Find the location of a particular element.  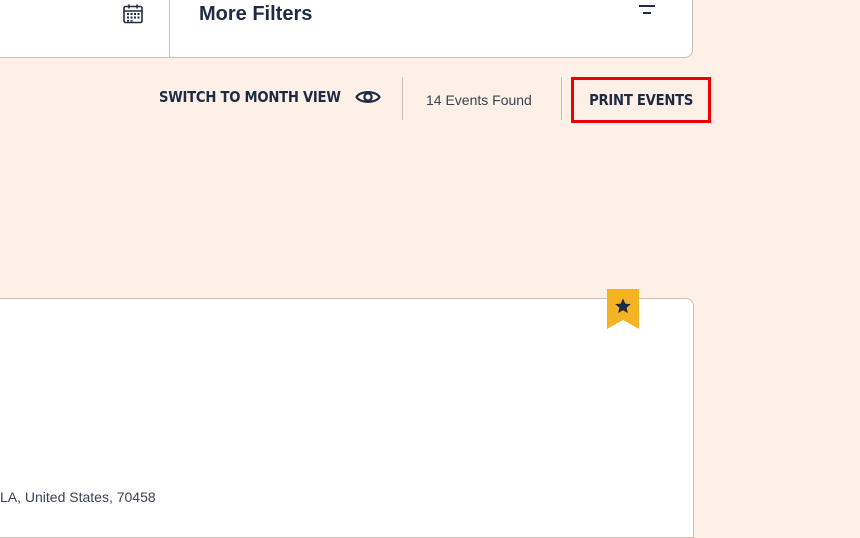

print-events-button: PRINT EVENTS is located at coordinates (641, 100).